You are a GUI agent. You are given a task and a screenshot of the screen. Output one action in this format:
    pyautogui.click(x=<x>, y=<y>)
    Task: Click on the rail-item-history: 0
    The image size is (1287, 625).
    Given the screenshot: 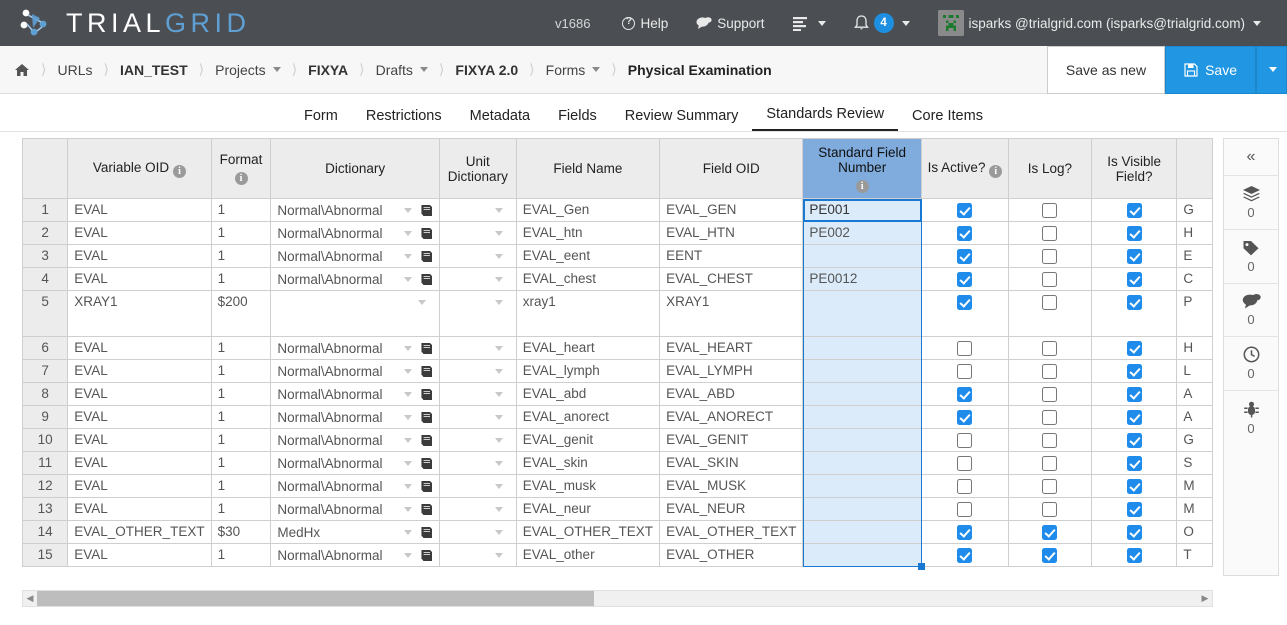 What is the action you would take?
    pyautogui.click(x=1251, y=364)
    